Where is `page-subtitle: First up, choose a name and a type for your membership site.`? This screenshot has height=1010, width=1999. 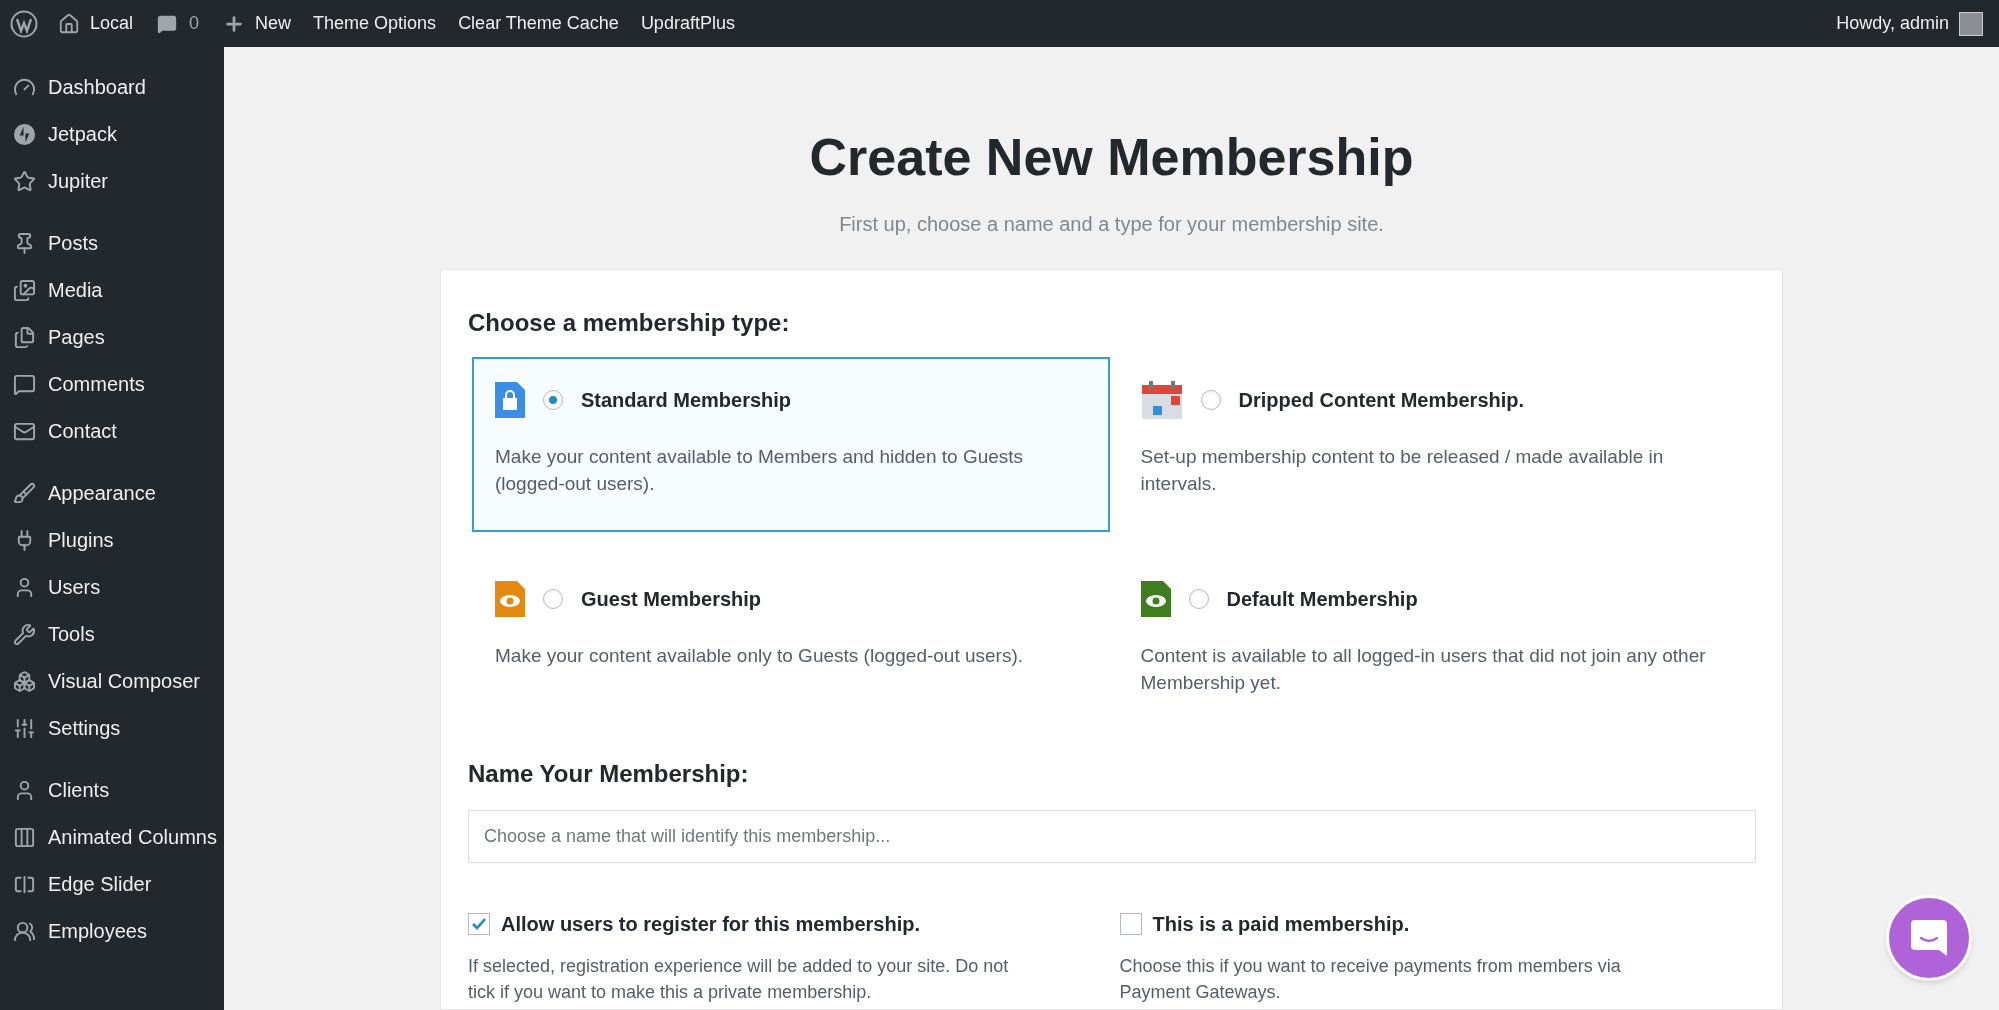 page-subtitle: First up, choose a name and a type for your membership site. is located at coordinates (1111, 224).